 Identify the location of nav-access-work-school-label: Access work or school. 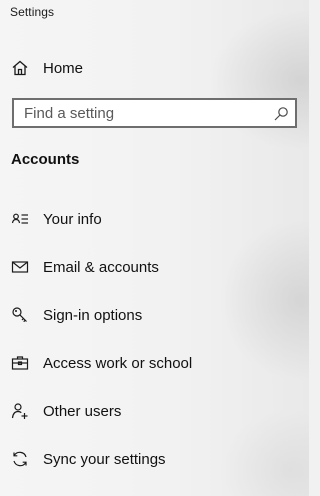
(118, 363).